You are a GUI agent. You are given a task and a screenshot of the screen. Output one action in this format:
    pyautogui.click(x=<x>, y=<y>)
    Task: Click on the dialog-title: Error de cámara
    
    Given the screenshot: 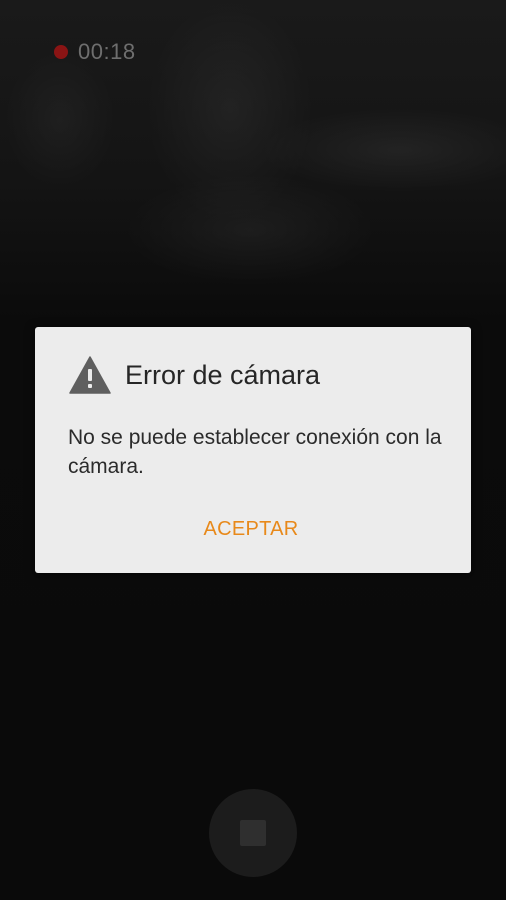 What is the action you would take?
    pyautogui.click(x=223, y=374)
    